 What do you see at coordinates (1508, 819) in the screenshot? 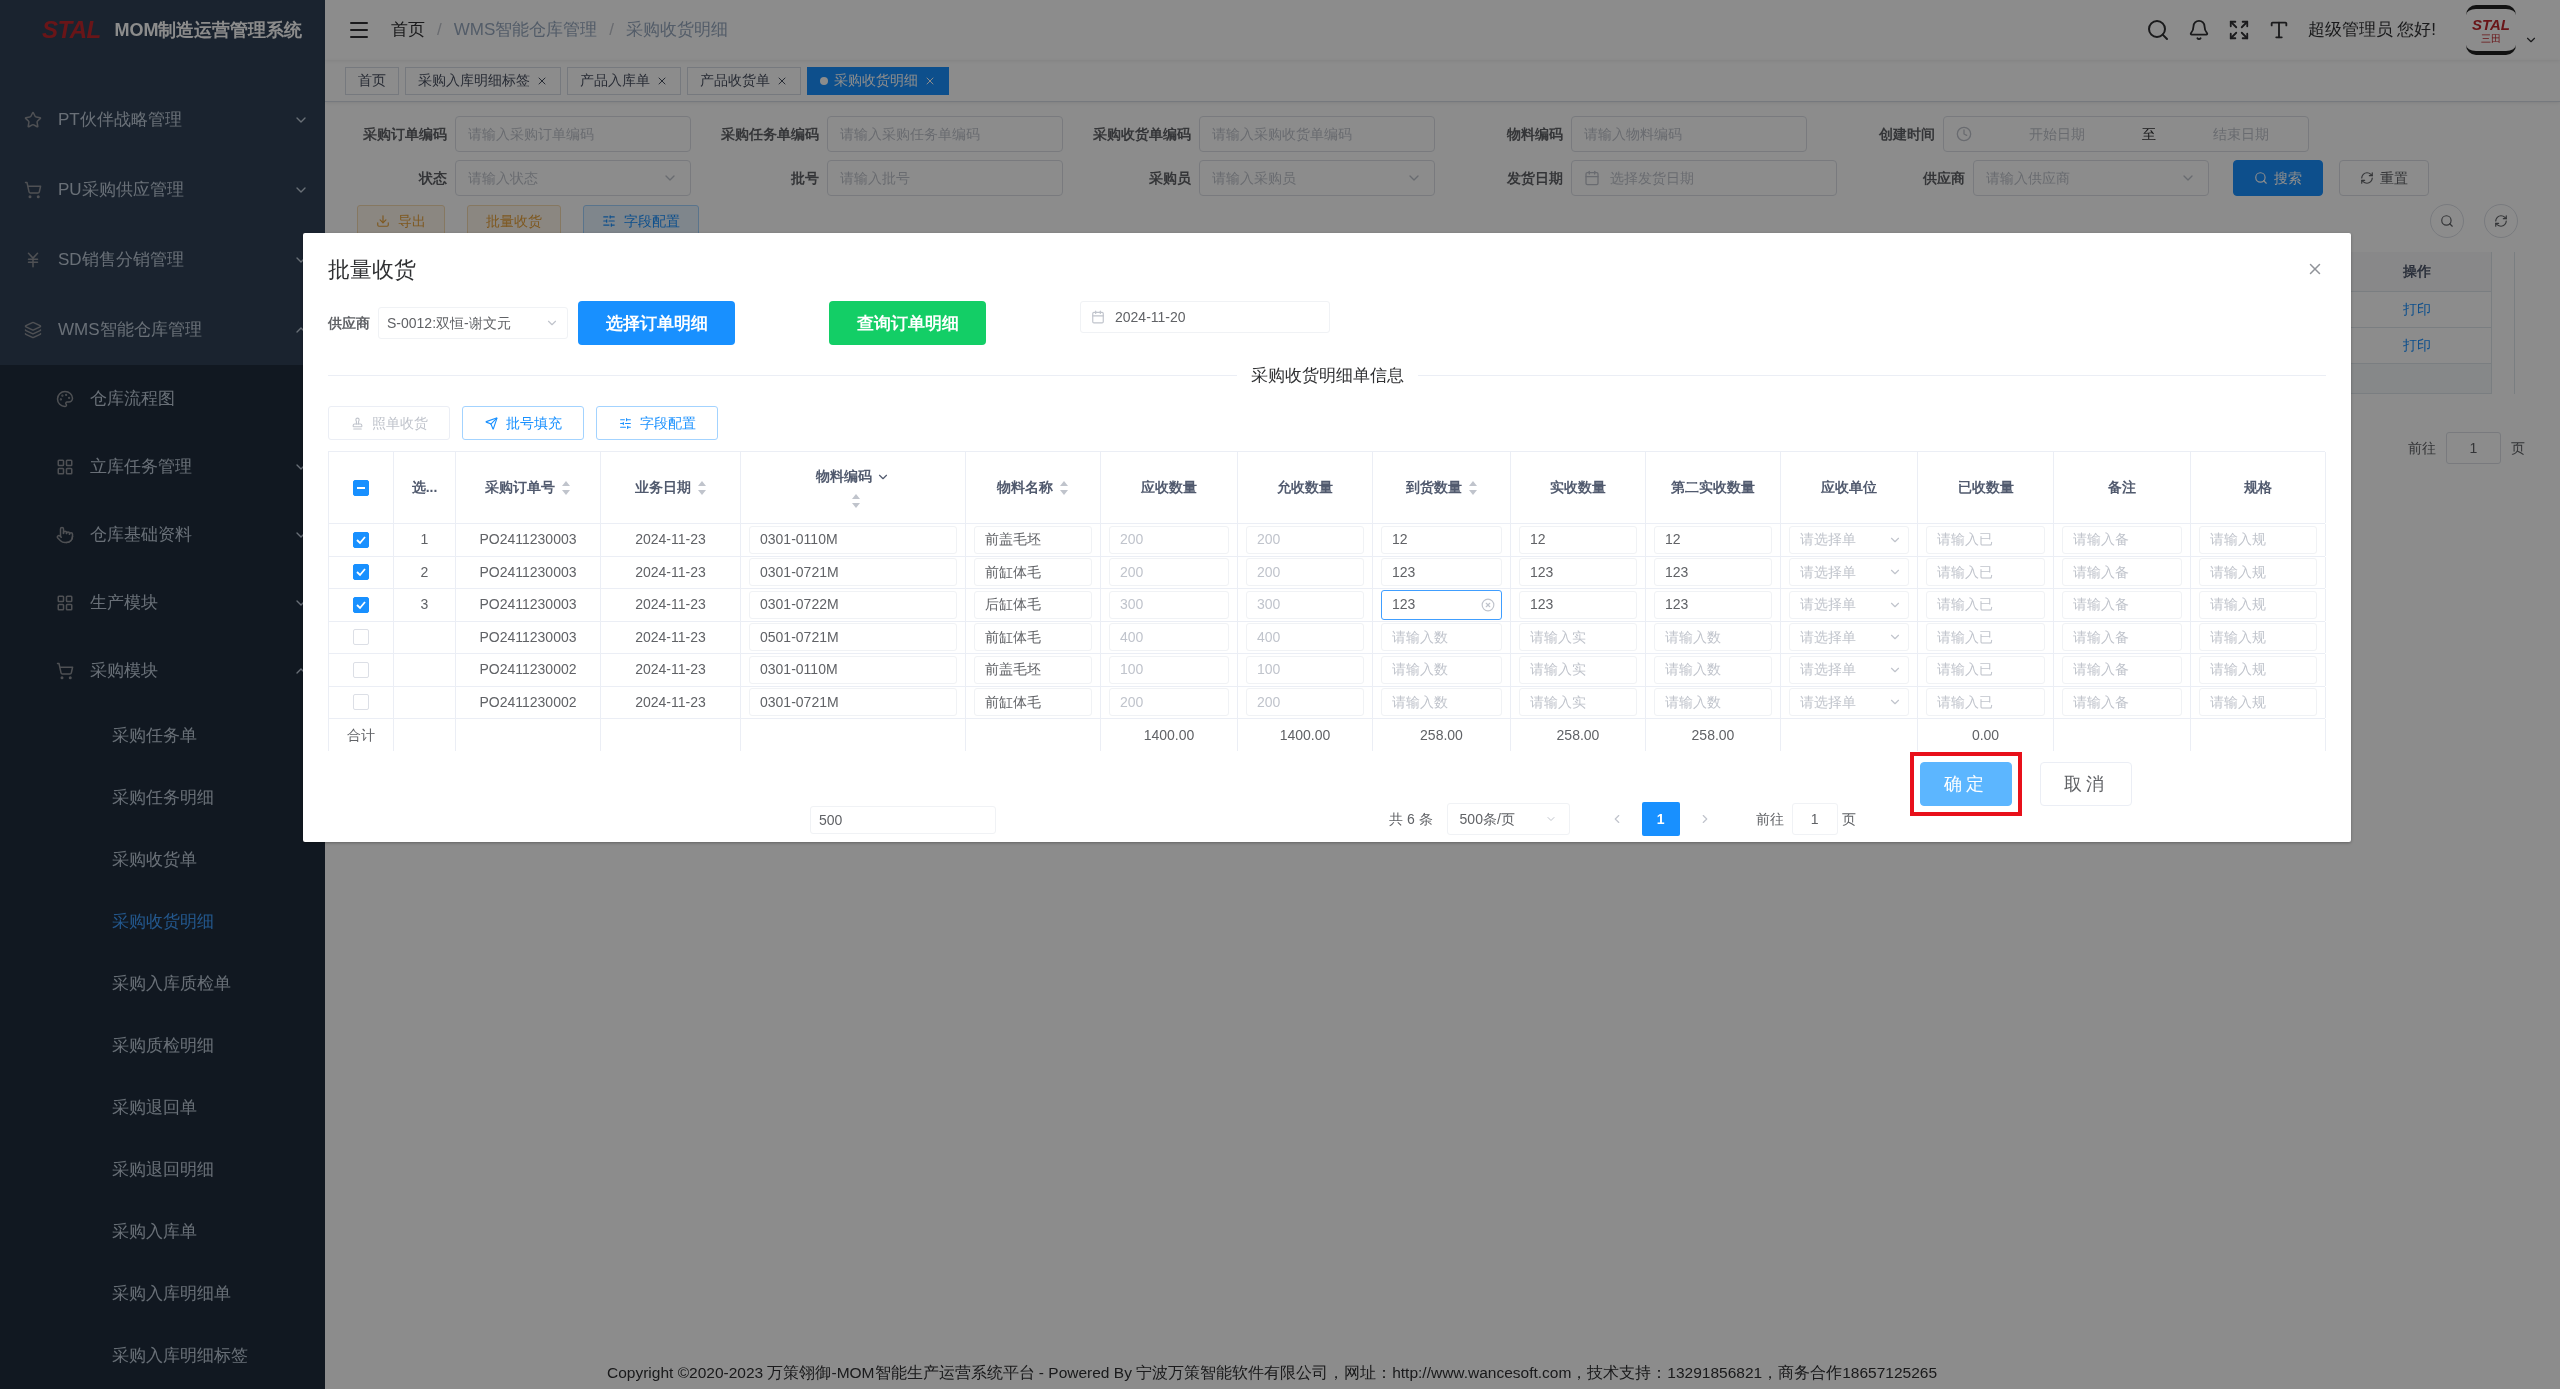
I see `page-size-select: 500条/页` at bounding box center [1508, 819].